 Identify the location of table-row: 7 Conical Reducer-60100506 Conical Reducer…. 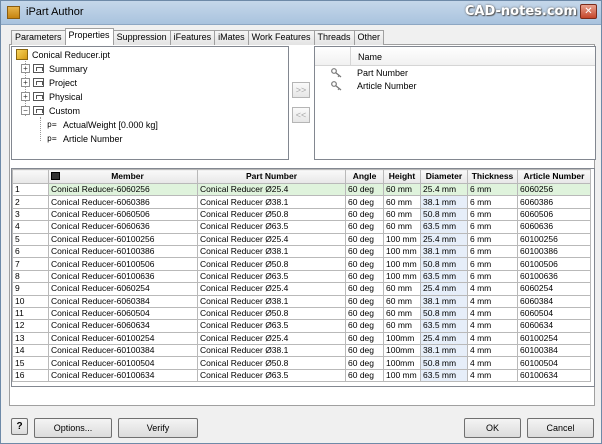
(301, 264).